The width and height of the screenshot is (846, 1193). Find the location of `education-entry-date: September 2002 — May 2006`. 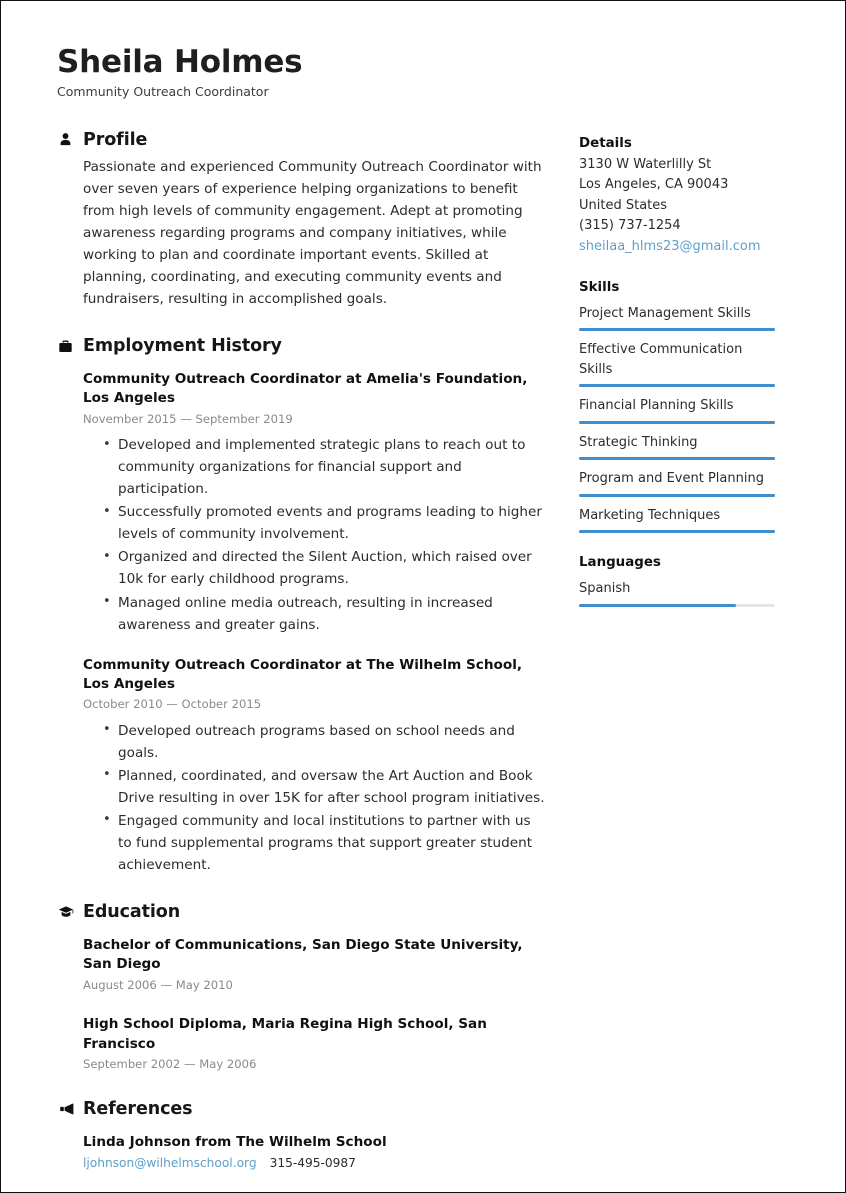

education-entry-date: September 2002 — May 2006 is located at coordinates (170, 1064).